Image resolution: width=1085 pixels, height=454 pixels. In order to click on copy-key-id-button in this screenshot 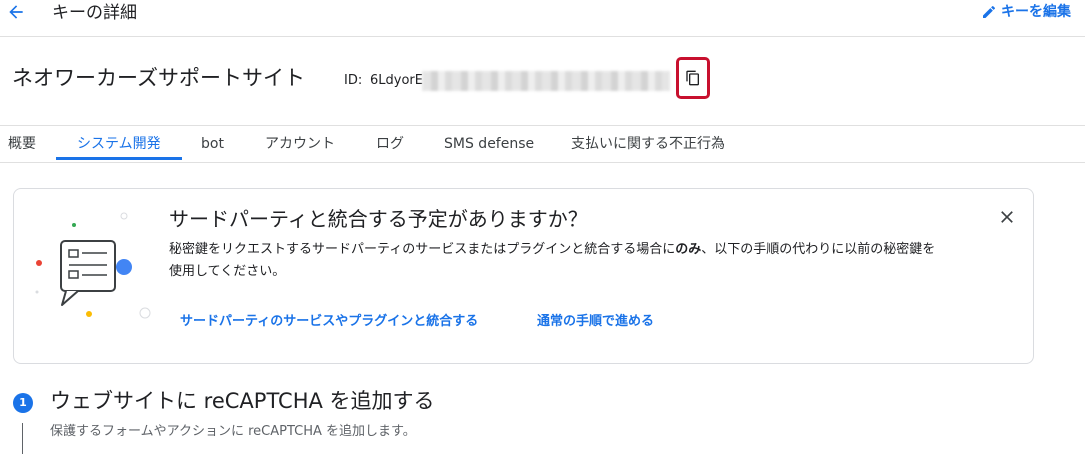, I will do `click(693, 78)`.